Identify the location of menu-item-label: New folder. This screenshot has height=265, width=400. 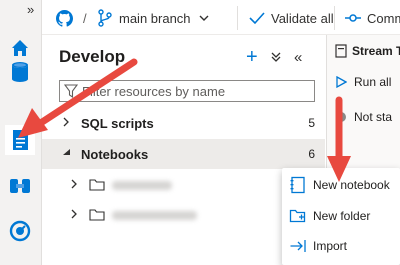
(342, 216).